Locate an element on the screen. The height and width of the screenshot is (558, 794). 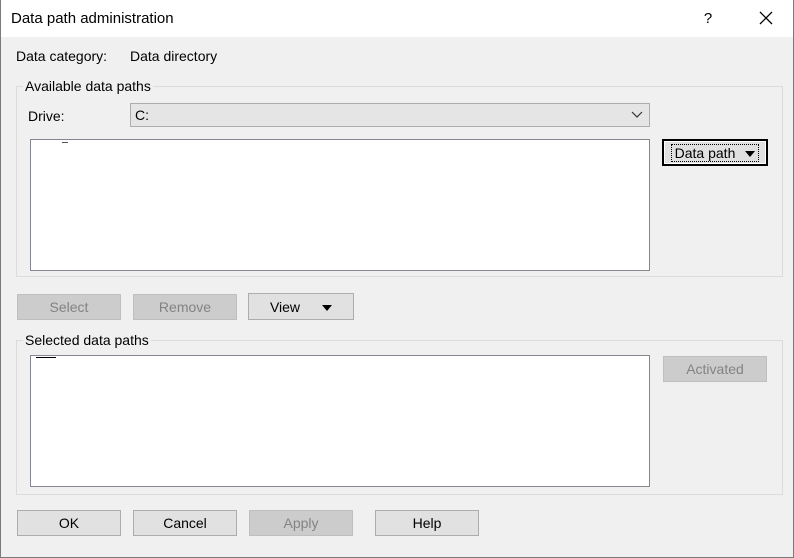
data-path-focus: Data path is located at coordinates (715, 152).